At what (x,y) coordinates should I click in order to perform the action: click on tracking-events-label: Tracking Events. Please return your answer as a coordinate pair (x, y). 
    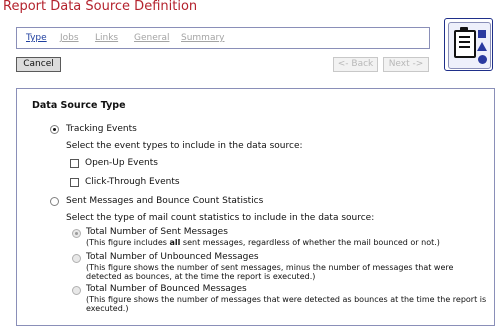
    Looking at the image, I should click on (101, 129).